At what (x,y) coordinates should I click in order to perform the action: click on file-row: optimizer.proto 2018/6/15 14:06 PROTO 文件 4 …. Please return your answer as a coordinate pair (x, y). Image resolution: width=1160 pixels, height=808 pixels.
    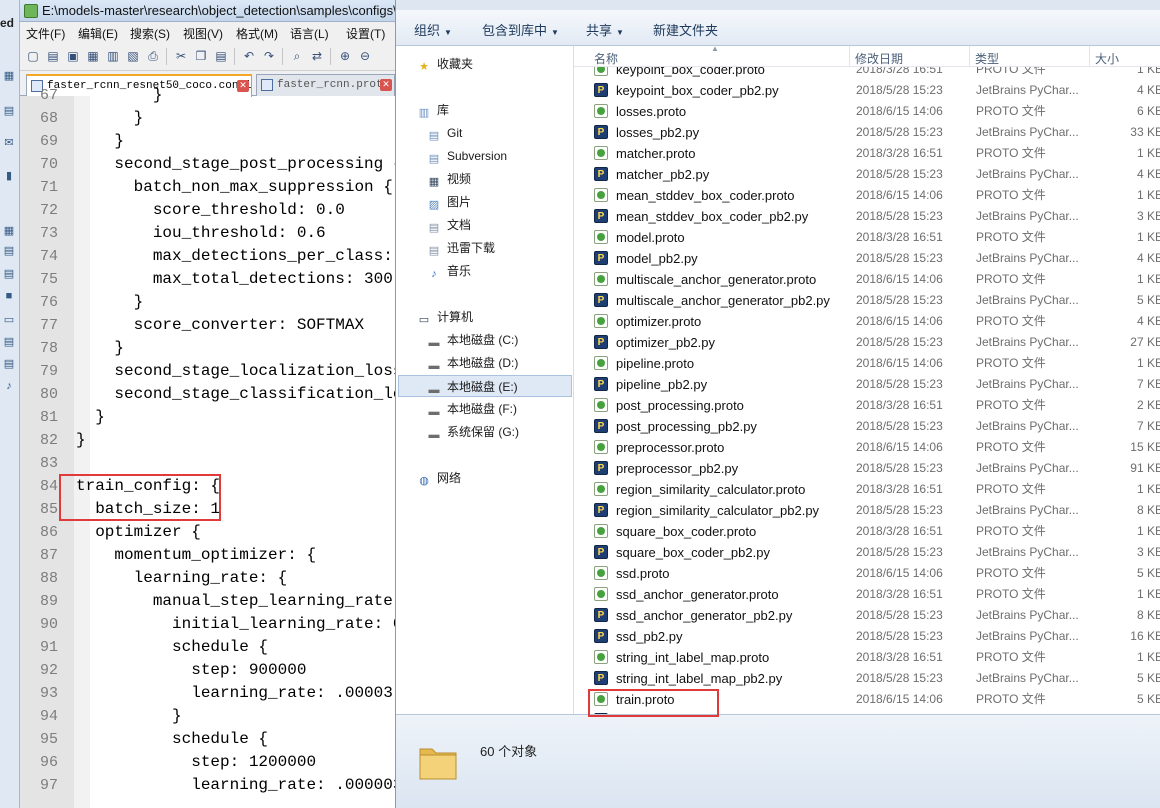
    Looking at the image, I should click on (867, 321).